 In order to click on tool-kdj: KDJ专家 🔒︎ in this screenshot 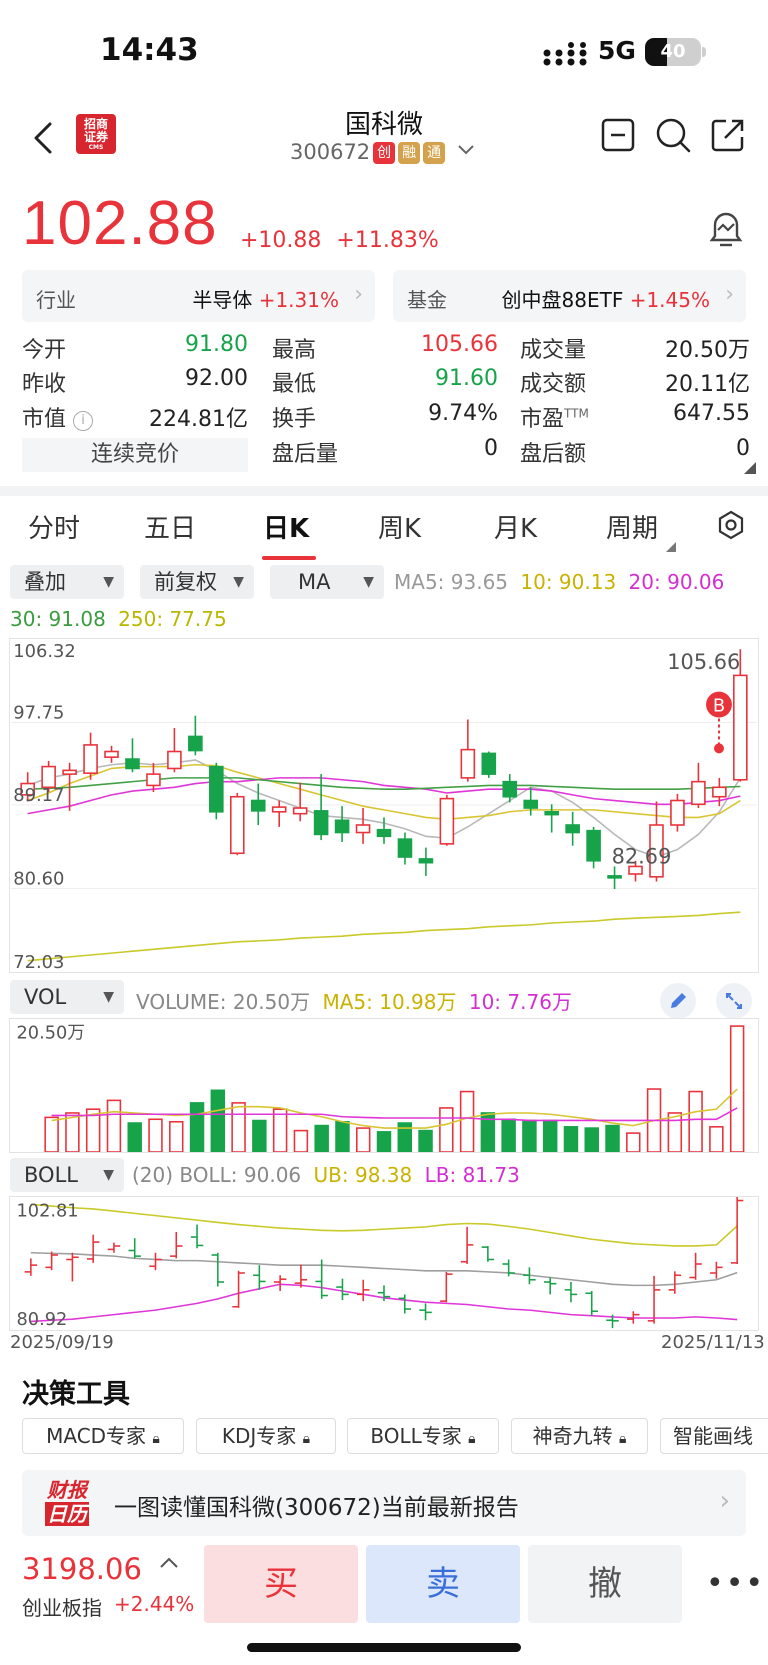, I will do `click(266, 1436)`.